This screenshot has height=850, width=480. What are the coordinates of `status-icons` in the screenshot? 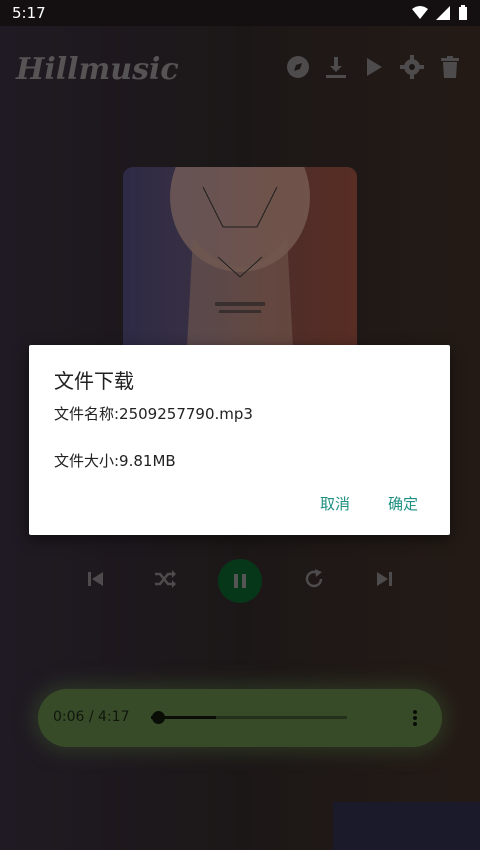 It's located at (440, 13).